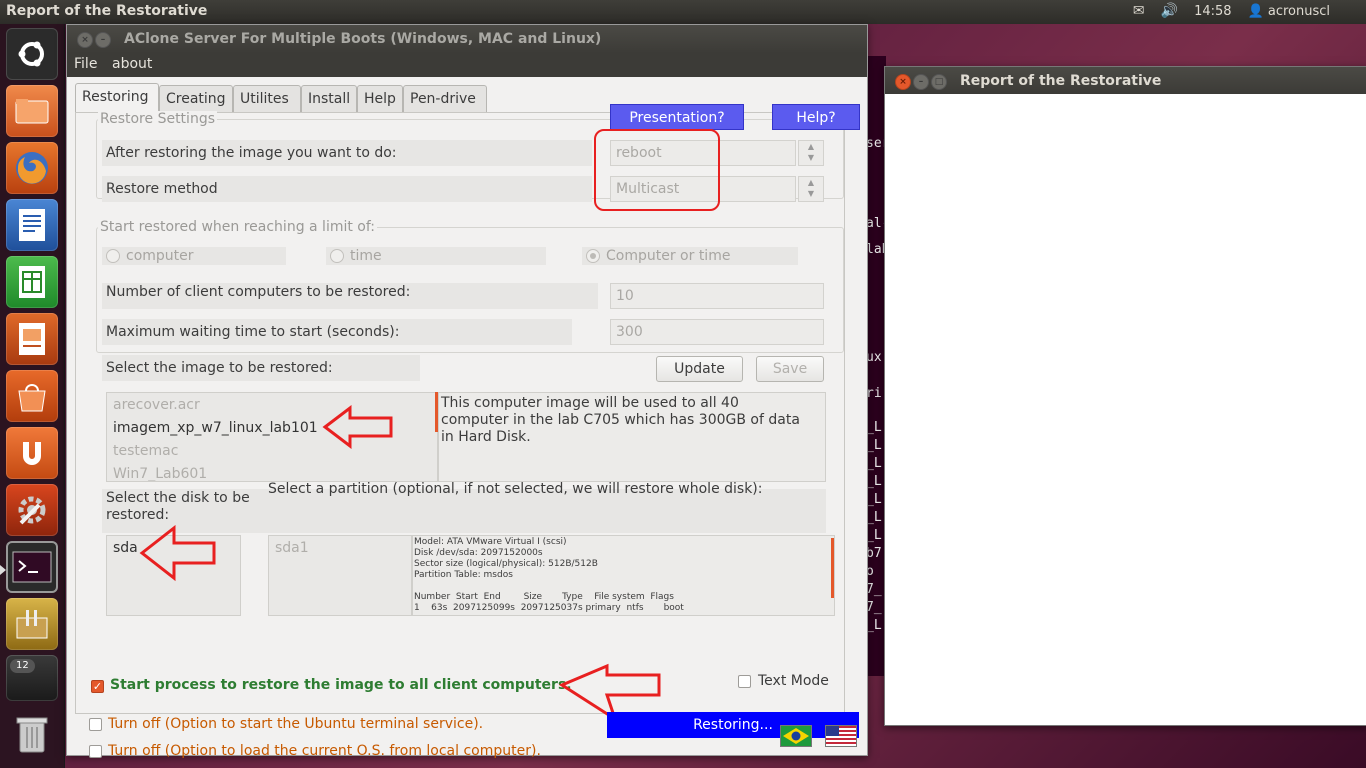 Image resolution: width=1366 pixels, height=768 pixels. I want to click on disk-info-line: Model: ATA VMware Virtual I (scsi), so click(490, 542).